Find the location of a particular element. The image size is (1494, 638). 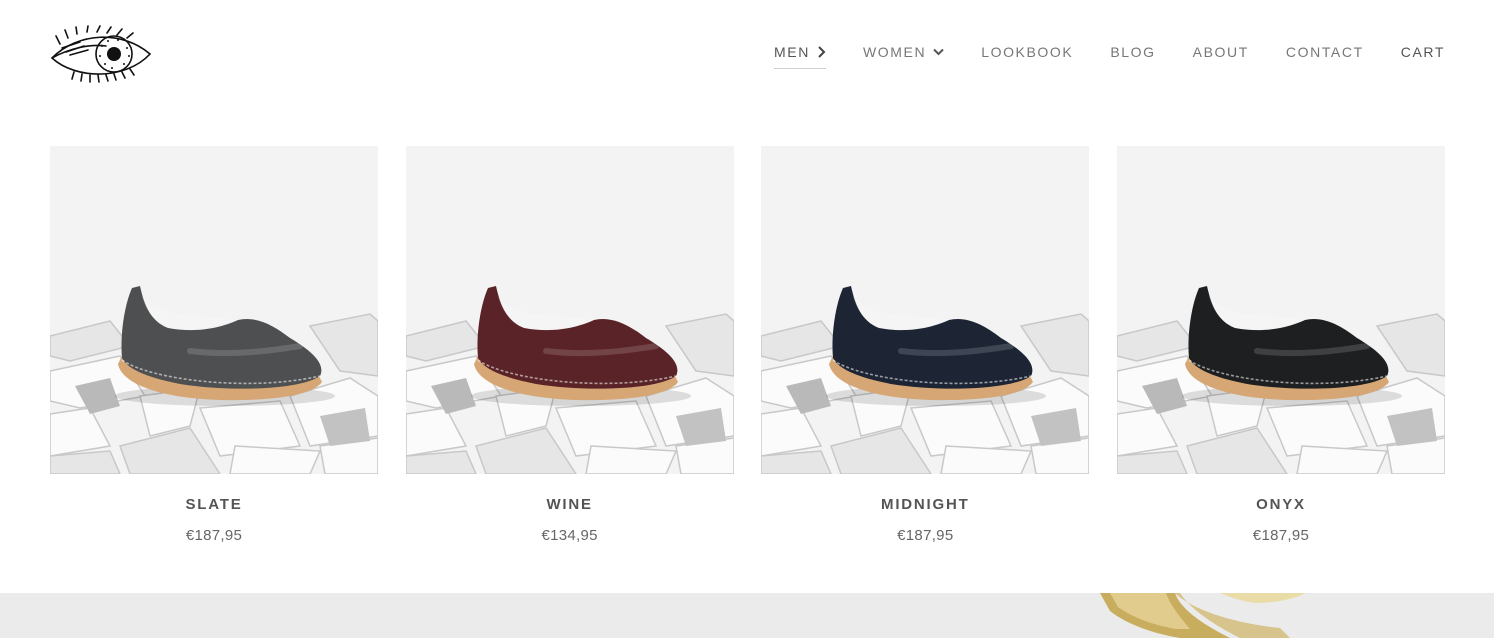

eye-logo-icon is located at coordinates (101, 54).